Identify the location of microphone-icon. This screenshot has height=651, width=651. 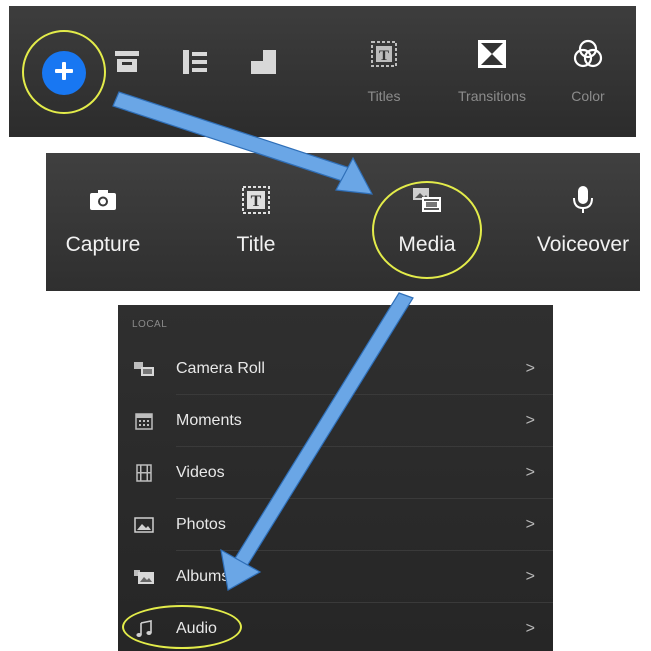
(583, 200).